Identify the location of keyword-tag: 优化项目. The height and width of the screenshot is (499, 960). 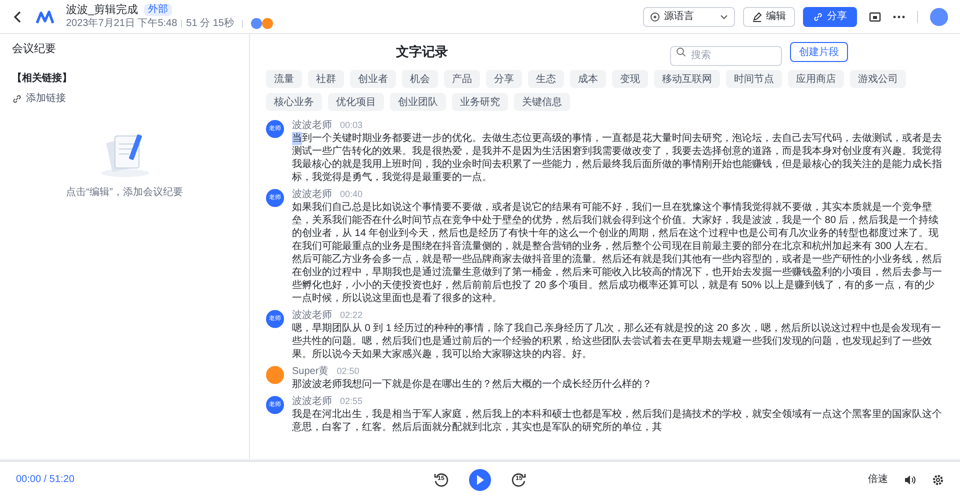
(356, 102).